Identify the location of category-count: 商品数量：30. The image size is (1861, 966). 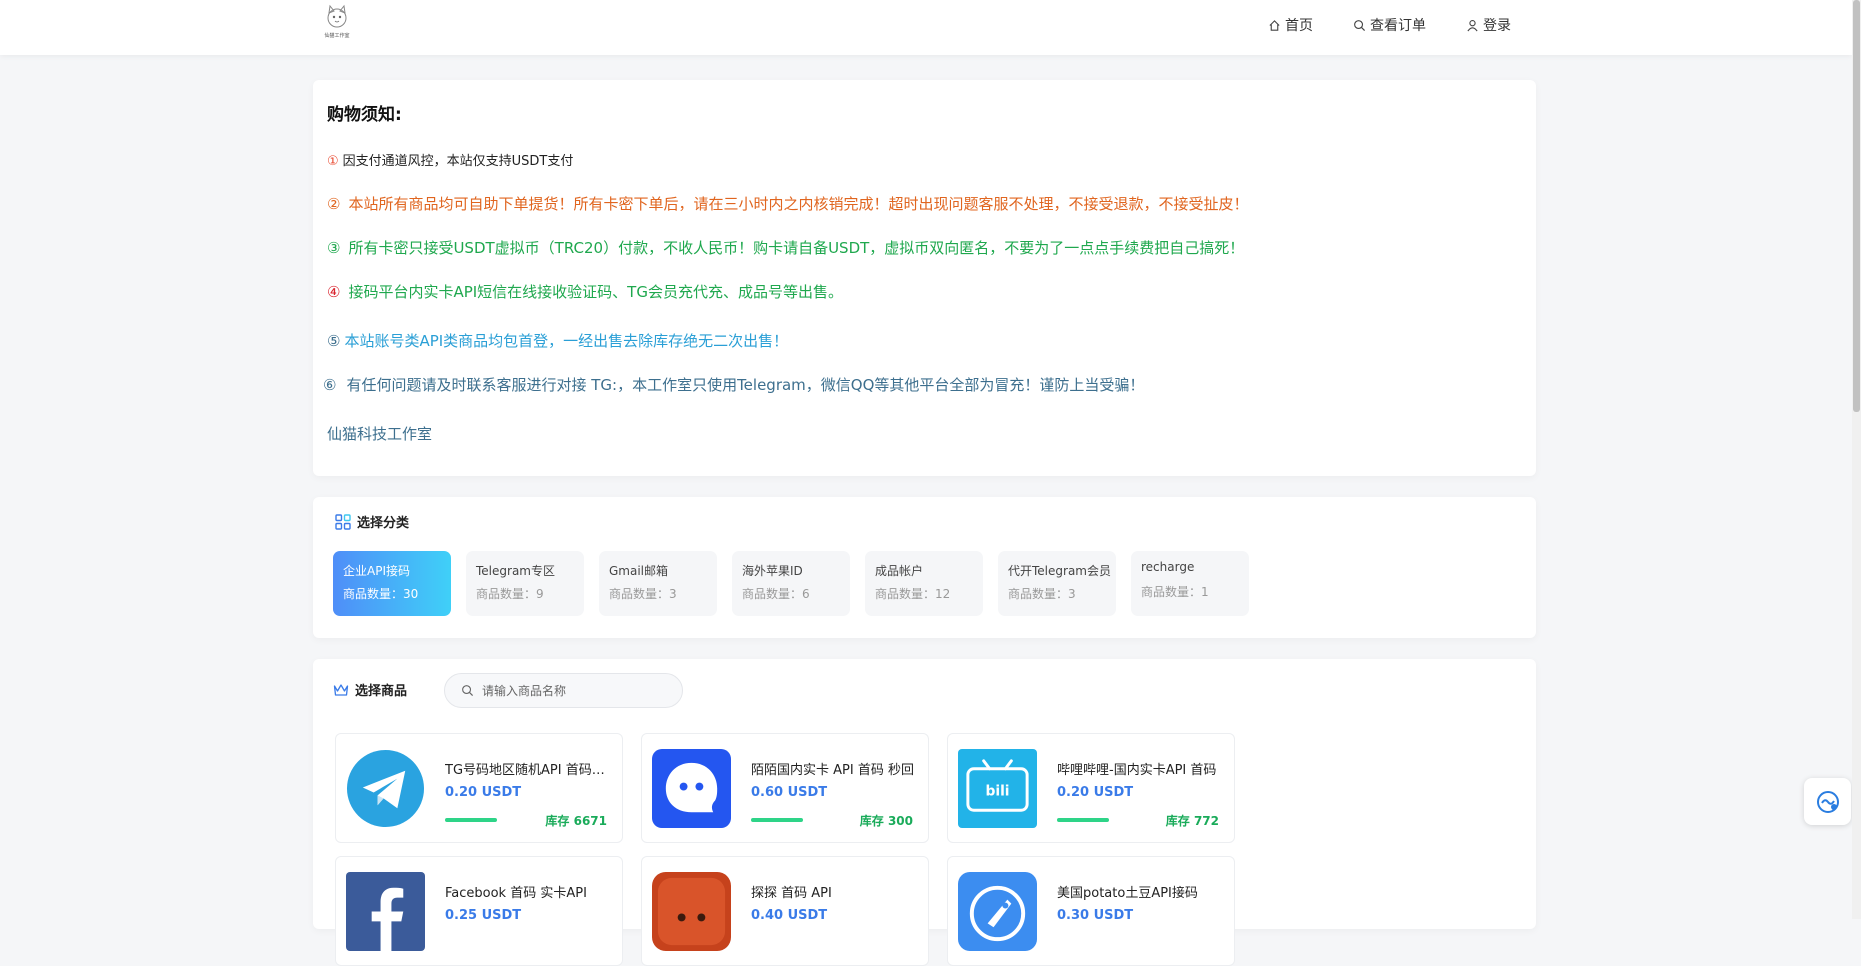
(381, 594).